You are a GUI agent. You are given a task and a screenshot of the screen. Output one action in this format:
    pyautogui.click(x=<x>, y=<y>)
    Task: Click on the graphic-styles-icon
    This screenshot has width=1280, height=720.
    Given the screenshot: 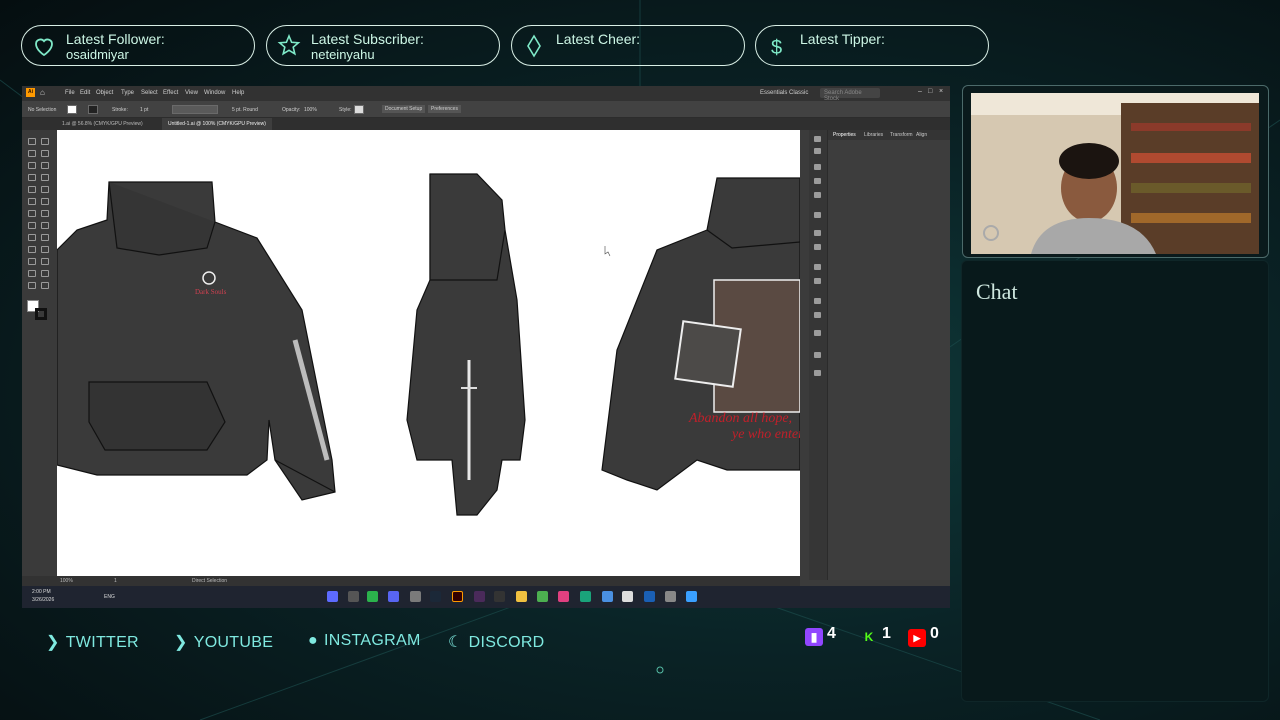 What is the action you would take?
    pyautogui.click(x=817, y=215)
    